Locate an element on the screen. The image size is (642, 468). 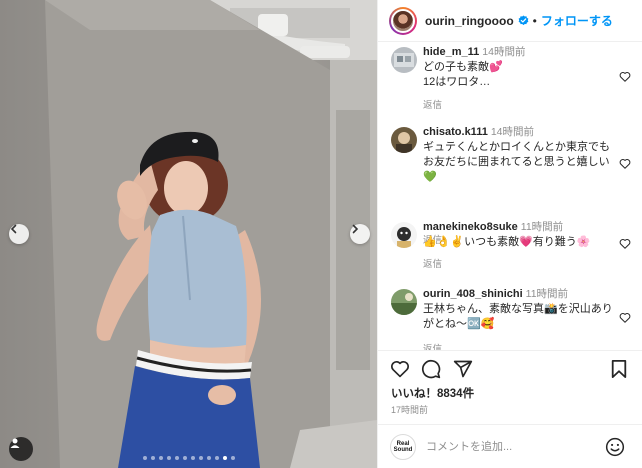
chevron-left-icon is located at coordinates (13, 229).